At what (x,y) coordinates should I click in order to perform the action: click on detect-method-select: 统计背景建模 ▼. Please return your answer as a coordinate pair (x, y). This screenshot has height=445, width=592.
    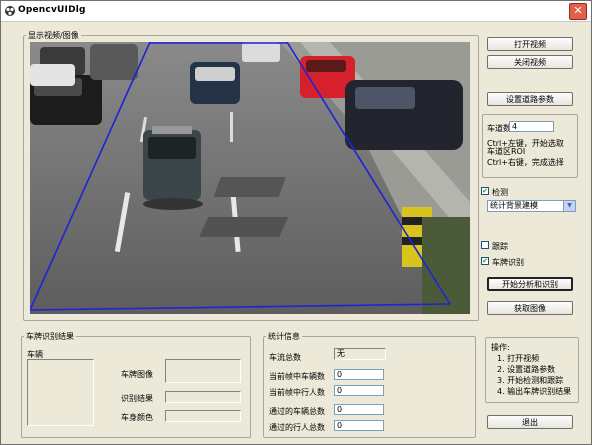
    Looking at the image, I should click on (531, 206).